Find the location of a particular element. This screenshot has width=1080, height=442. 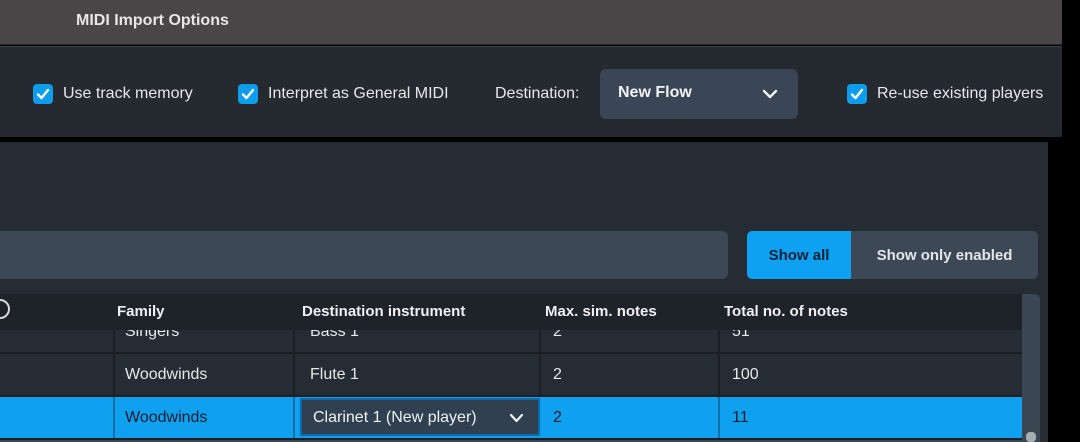

table-row-selected: Woodwinds Clarinet 1 (New player) 2 11 is located at coordinates (511, 418).